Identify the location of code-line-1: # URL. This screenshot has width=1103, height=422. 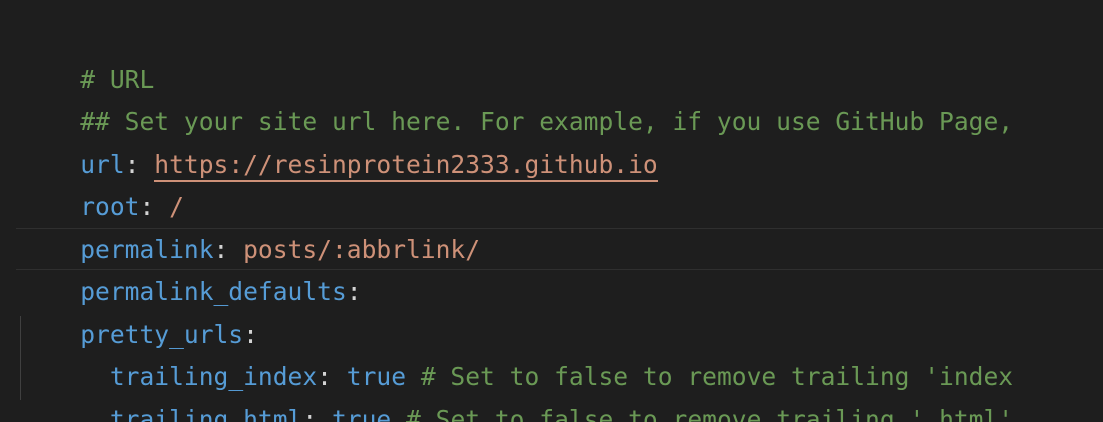
(87, 55).